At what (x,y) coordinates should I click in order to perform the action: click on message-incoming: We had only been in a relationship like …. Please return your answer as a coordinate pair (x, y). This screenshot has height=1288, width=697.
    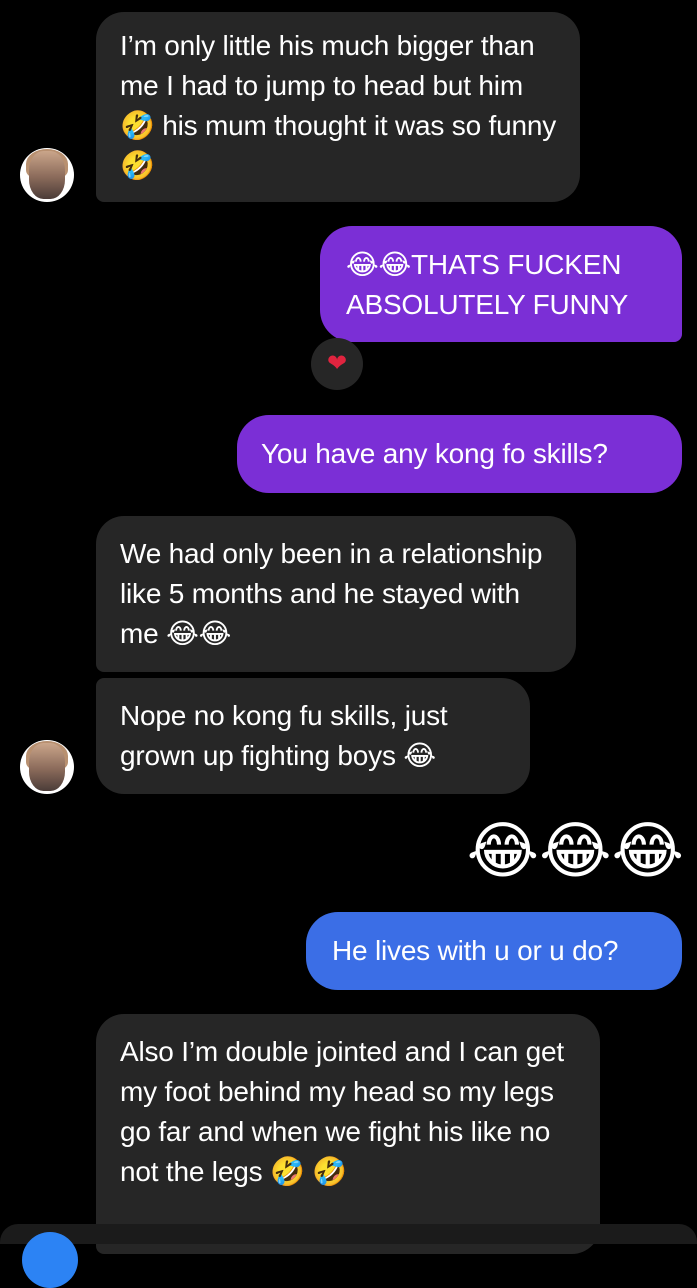
    Looking at the image, I should click on (336, 594).